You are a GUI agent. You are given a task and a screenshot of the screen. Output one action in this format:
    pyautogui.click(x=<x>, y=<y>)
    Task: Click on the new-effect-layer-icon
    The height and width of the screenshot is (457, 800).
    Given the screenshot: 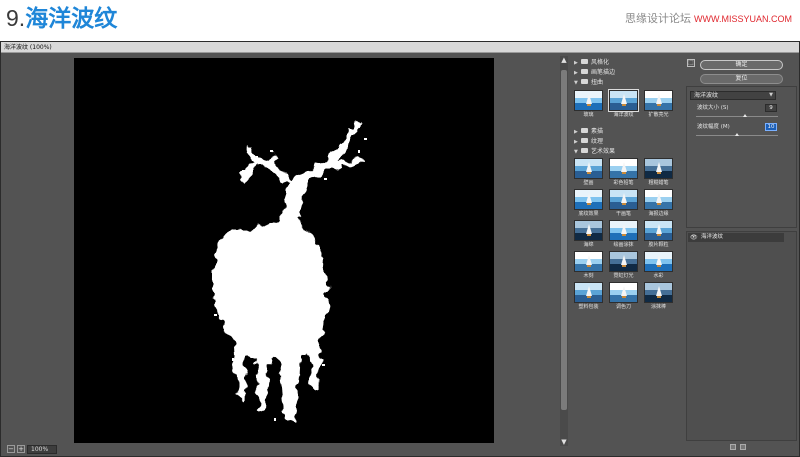 What is the action you would take?
    pyautogui.click(x=733, y=447)
    